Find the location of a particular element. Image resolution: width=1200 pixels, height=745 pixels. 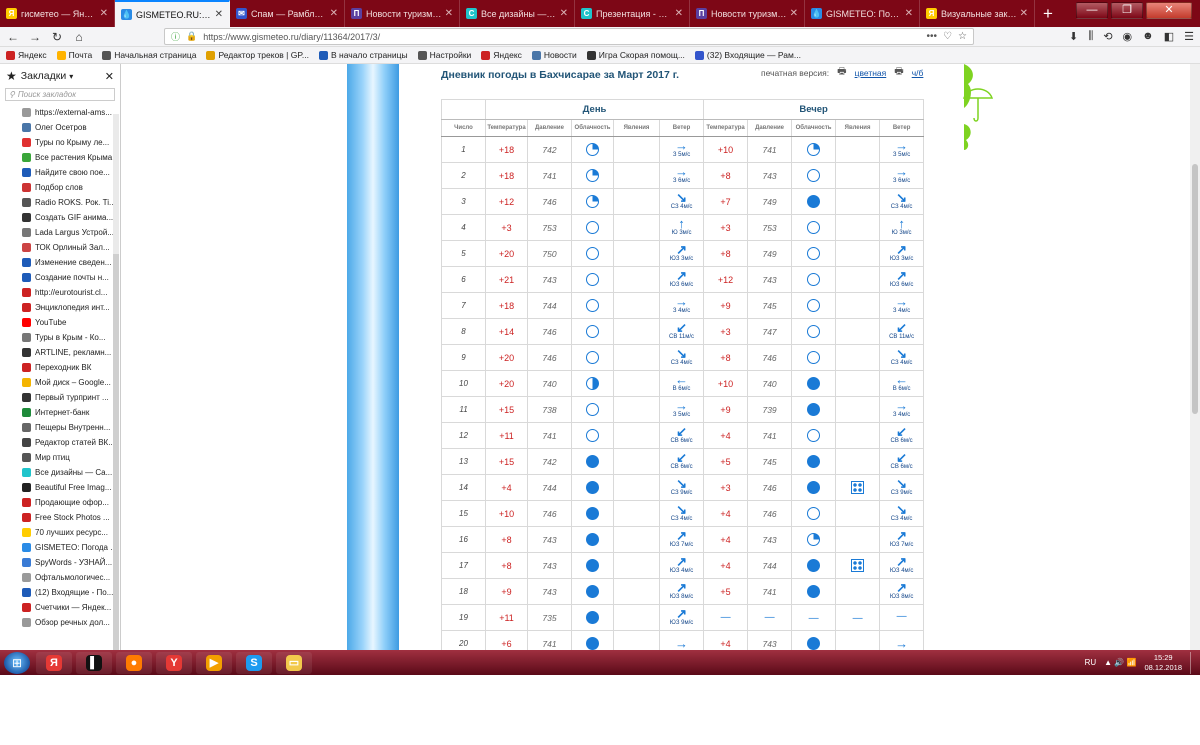

browser-tab: 💧 GISMETEO.RU: Gismeteo✕ is located at coordinates (172, 13).